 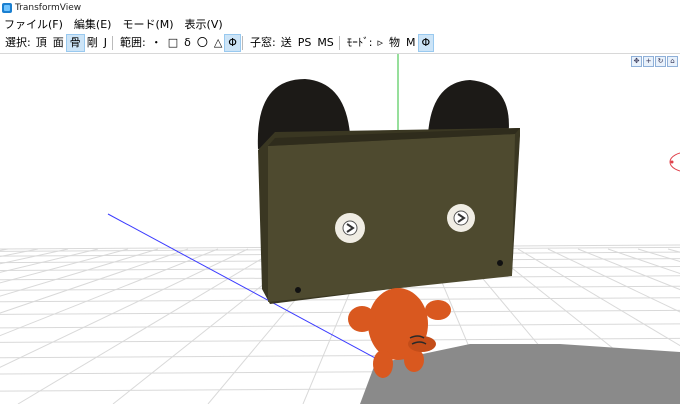 I want to click on toolbar: 選択: 頂面骨剛 J 範囲: ・ □ δ 〇 △ Φ 子窓: 送 PS MS ﾓｰﾄﾞ: ▹ 物 M Φ, so click(x=340, y=43).